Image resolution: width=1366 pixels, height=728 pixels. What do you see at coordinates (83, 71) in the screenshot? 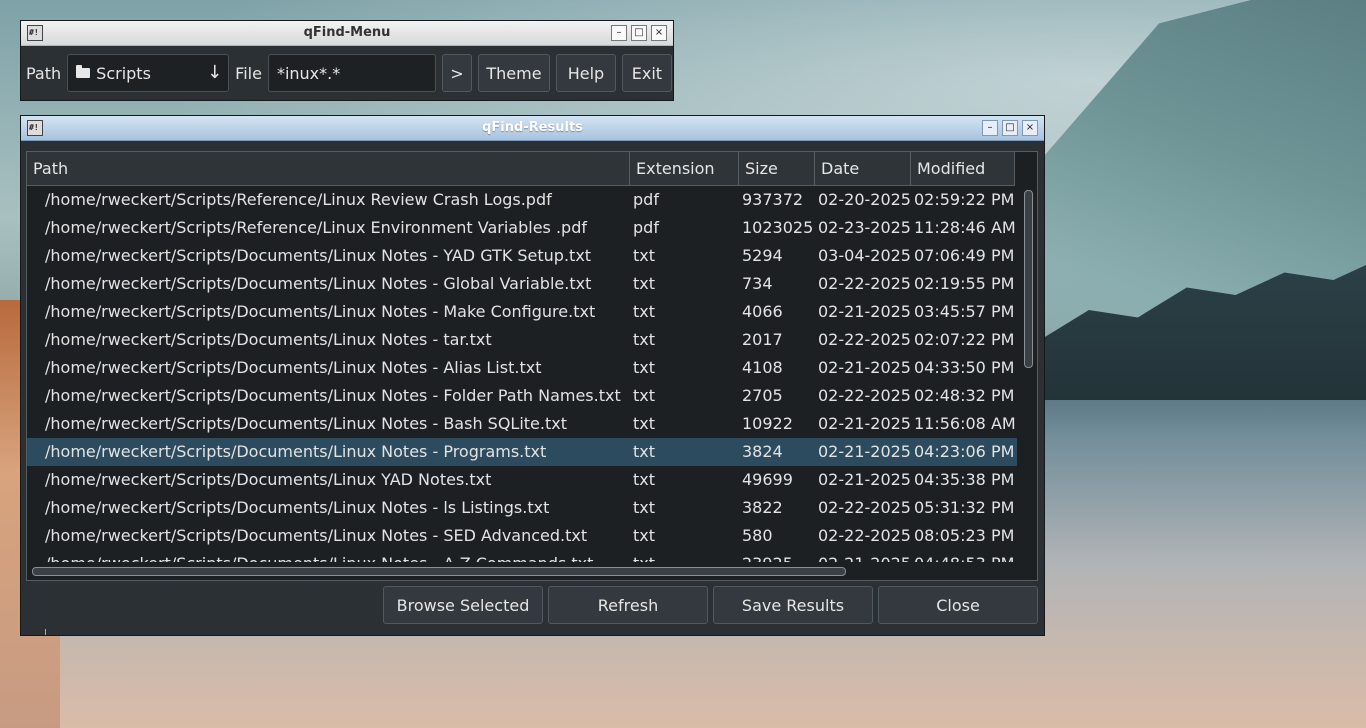
I see `folder-icon` at bounding box center [83, 71].